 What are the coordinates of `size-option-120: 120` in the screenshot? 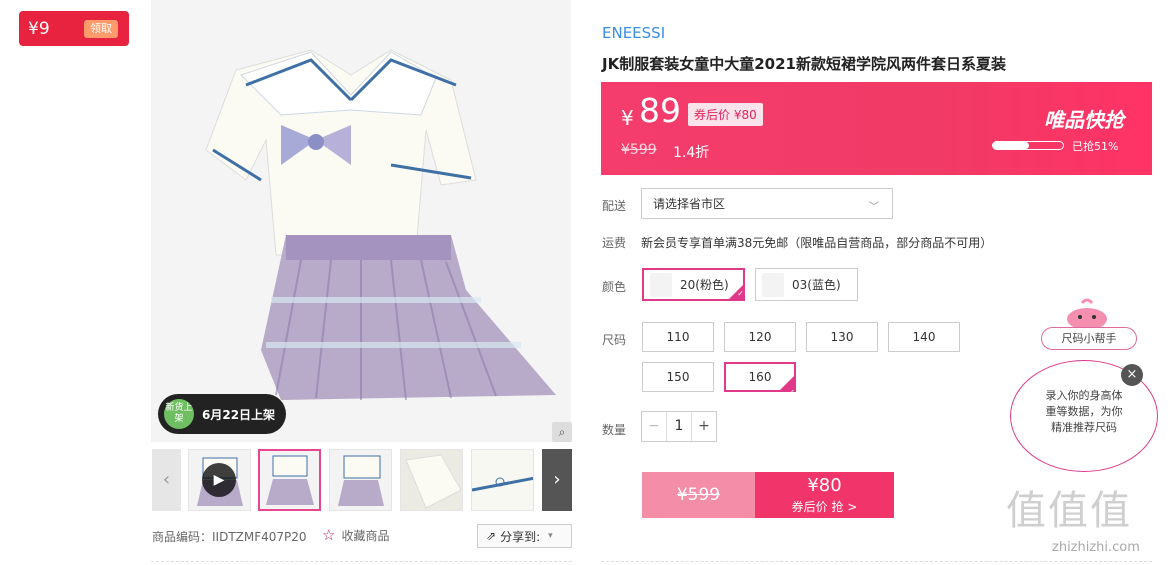 It's located at (760, 337).